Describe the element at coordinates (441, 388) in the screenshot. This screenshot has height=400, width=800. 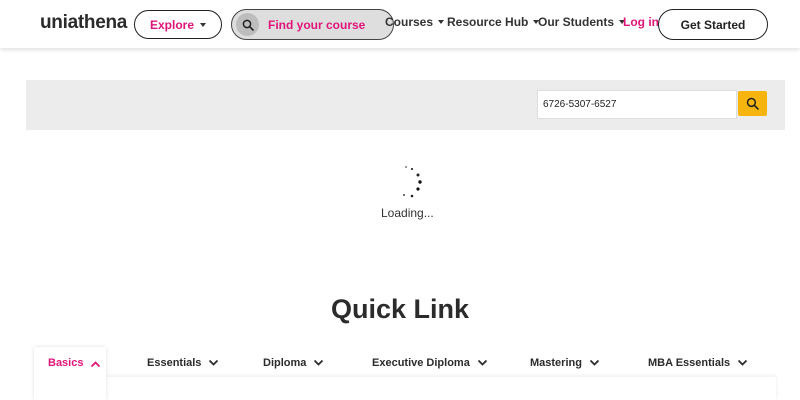
I see `tabs-panel` at that location.